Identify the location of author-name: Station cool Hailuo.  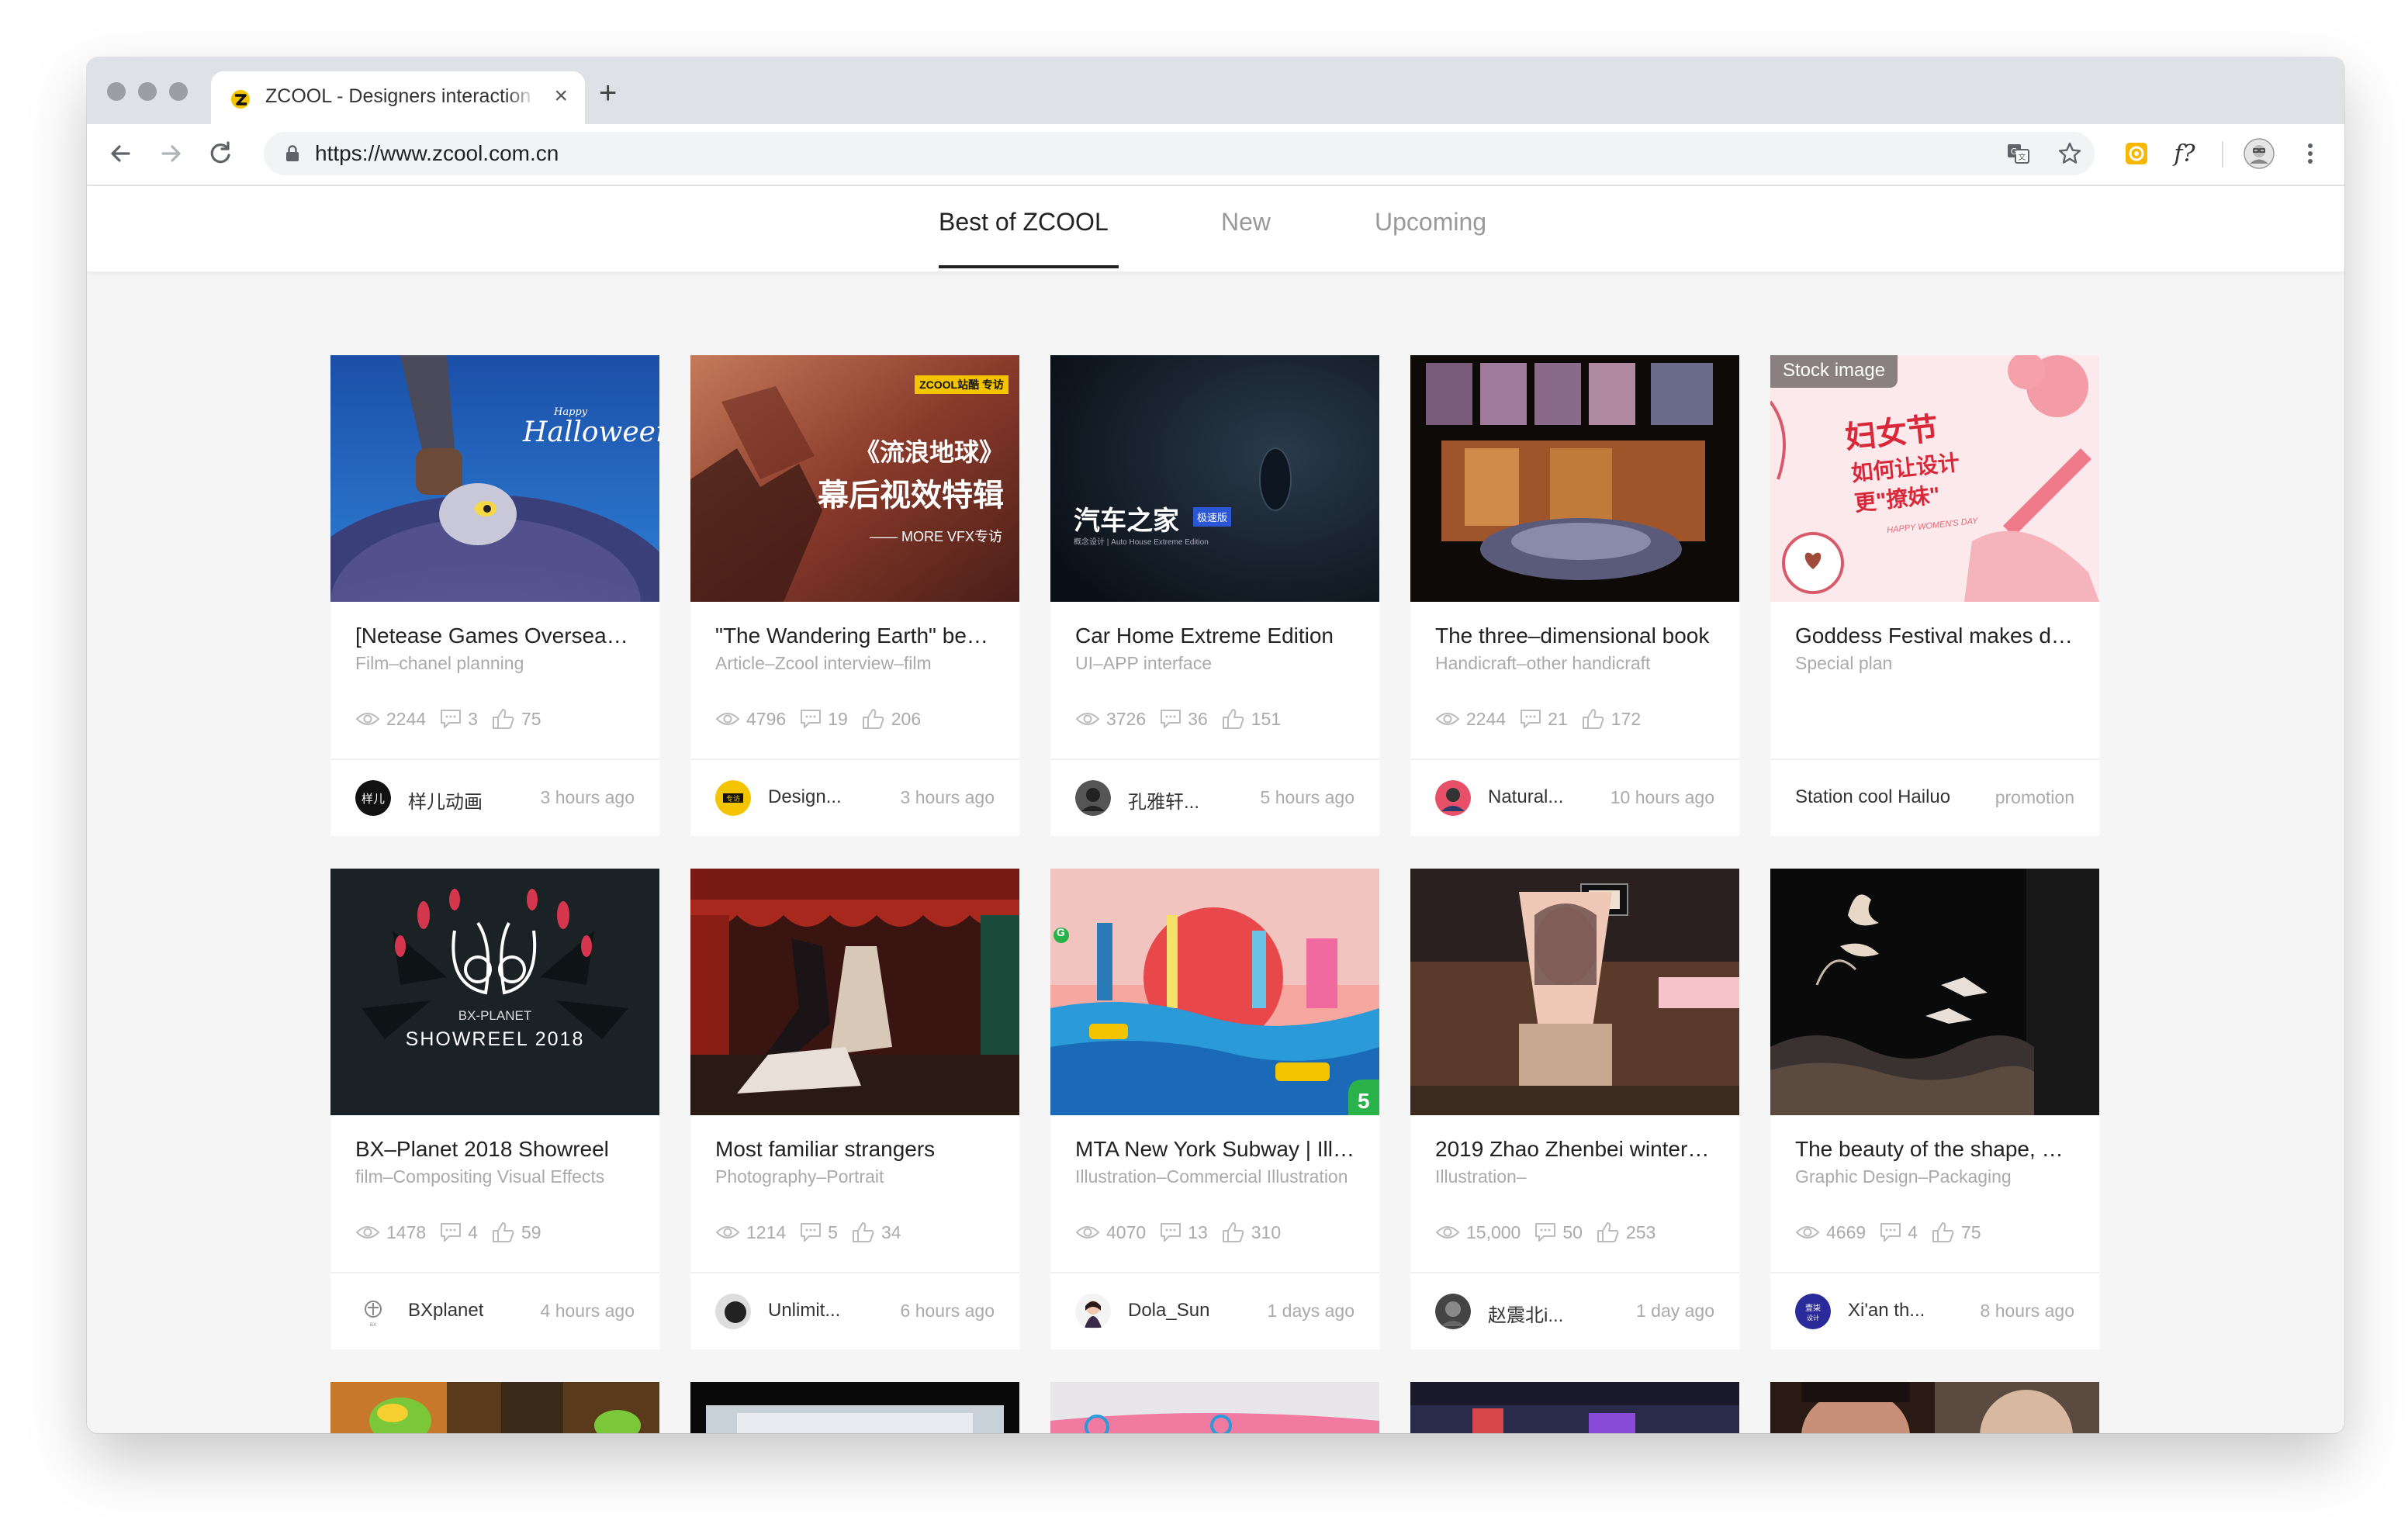
(1872, 797).